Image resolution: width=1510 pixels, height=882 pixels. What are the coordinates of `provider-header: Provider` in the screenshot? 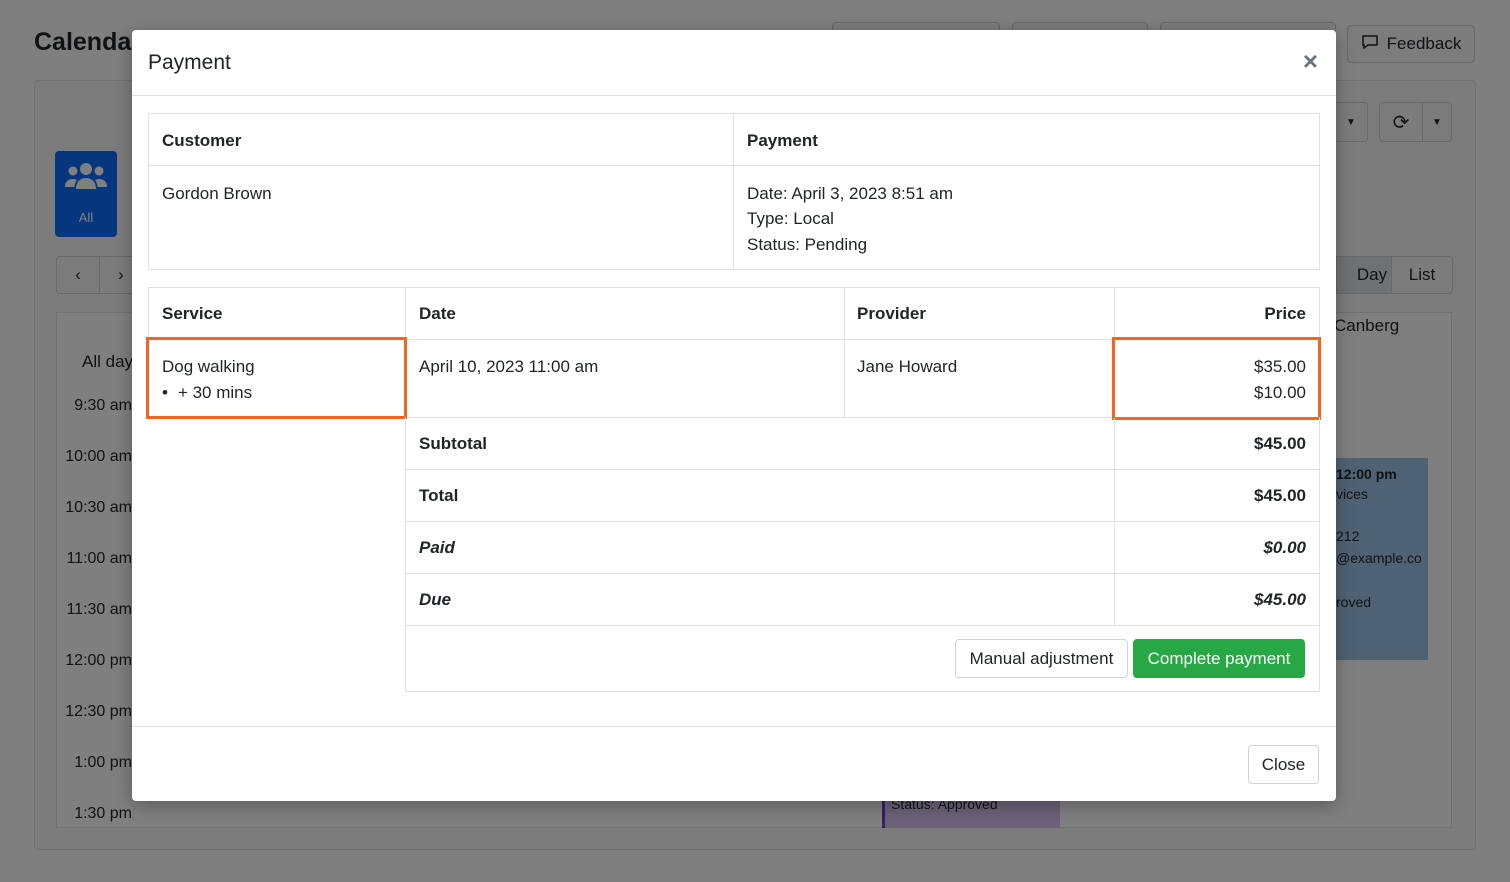 It's located at (891, 313).